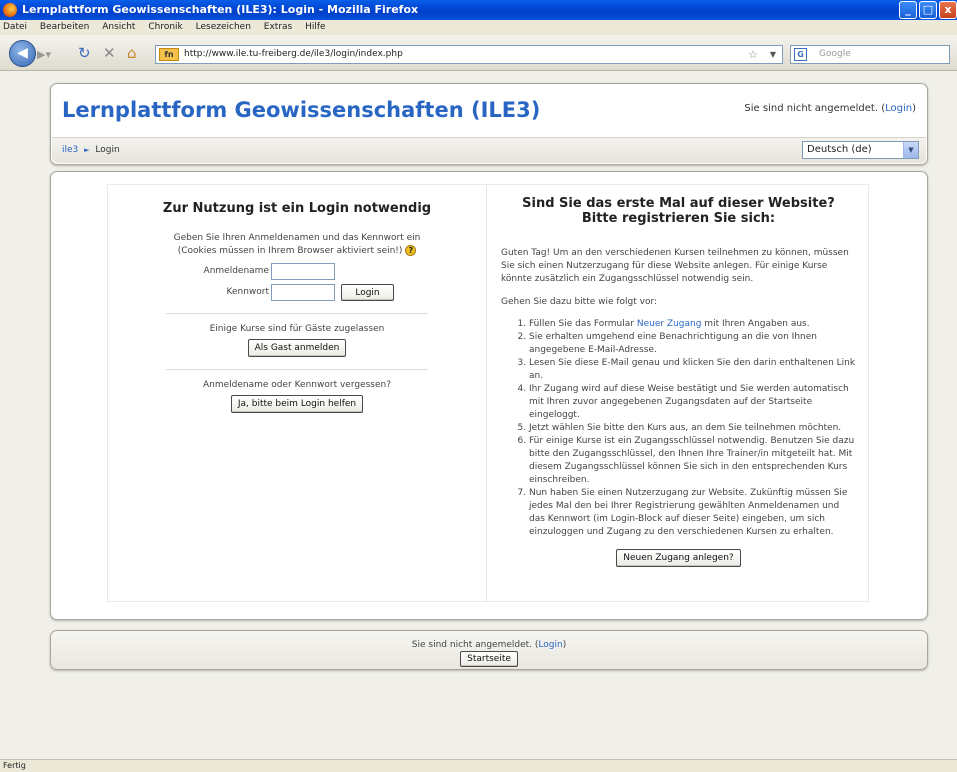  What do you see at coordinates (70, 150) in the screenshot?
I see `breadcrumb-home-link: ile3` at bounding box center [70, 150].